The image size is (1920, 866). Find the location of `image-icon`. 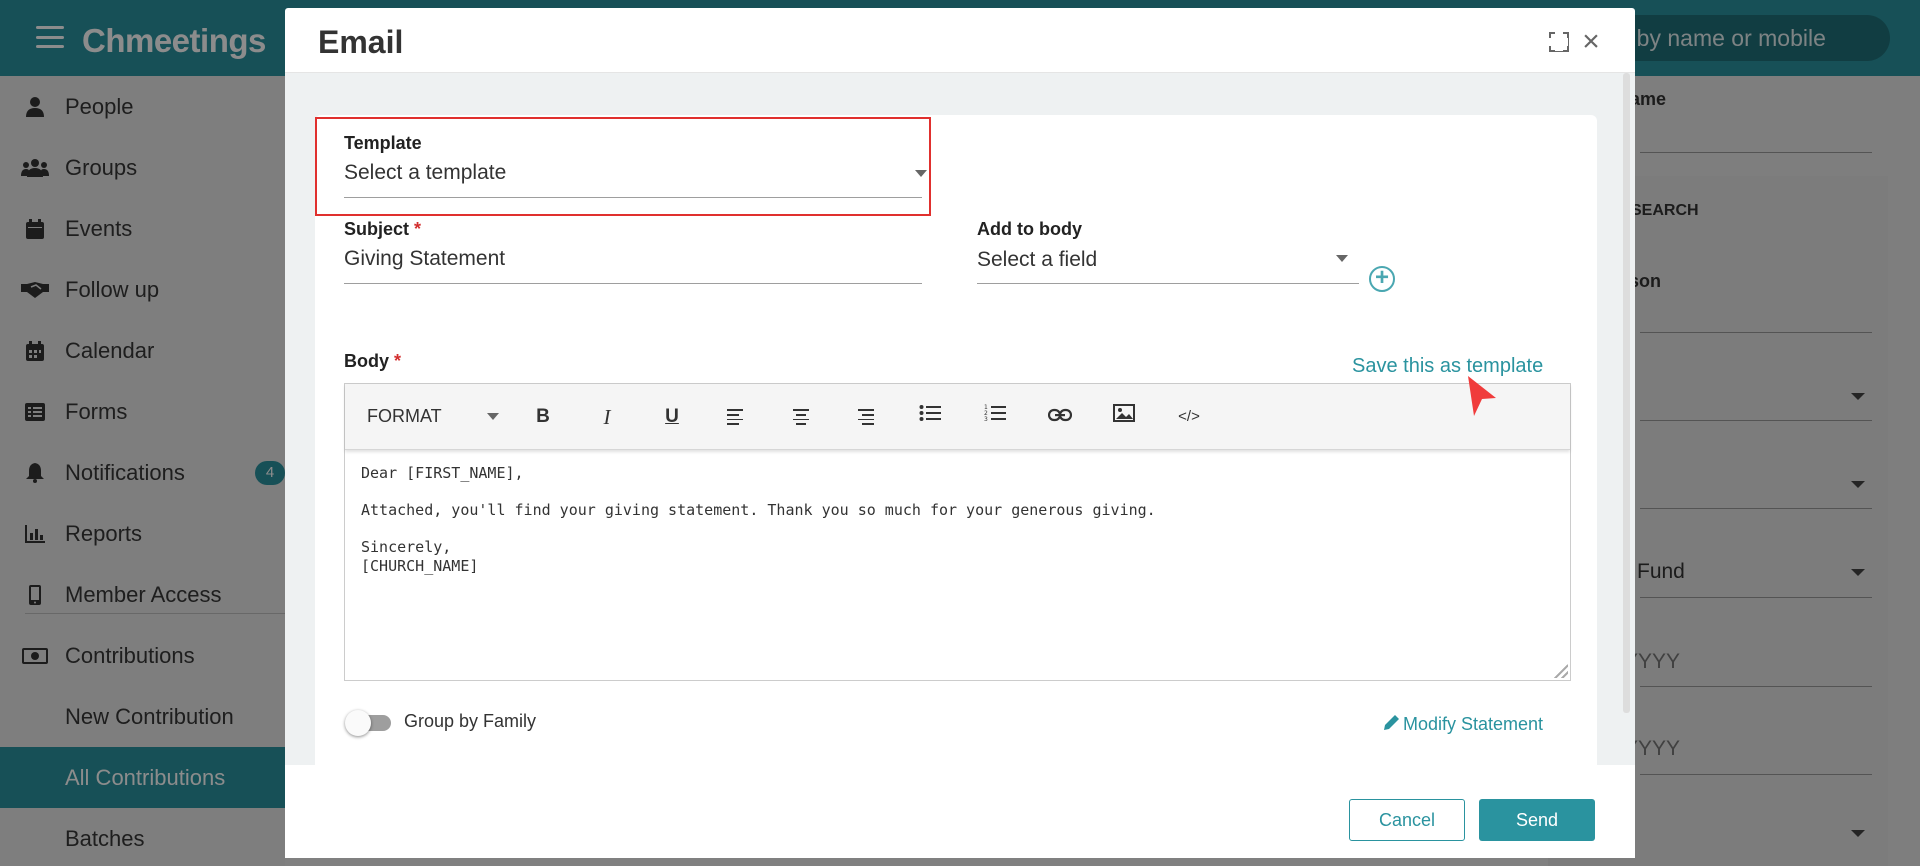

image-icon is located at coordinates (1124, 417).